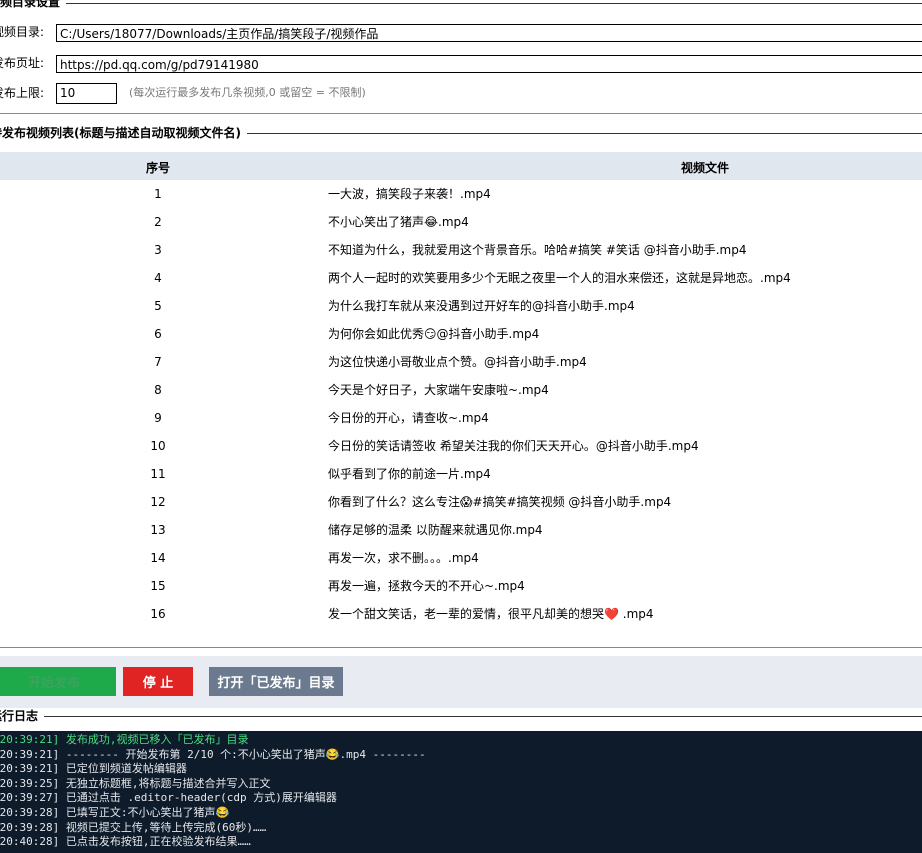 The height and width of the screenshot is (853, 922). What do you see at coordinates (461, 716) in the screenshot?
I see `log-frame-top-line` at bounding box center [461, 716].